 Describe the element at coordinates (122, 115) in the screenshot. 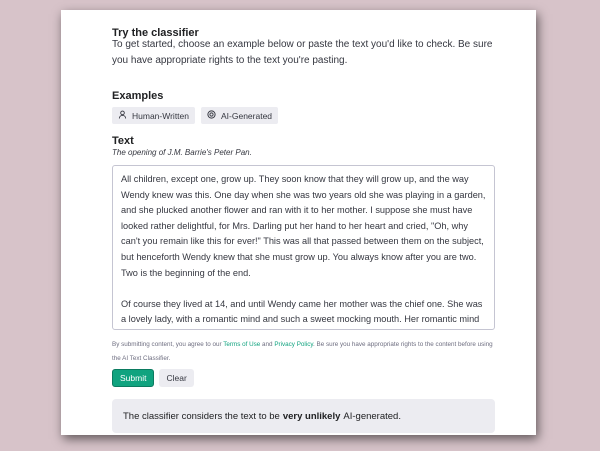

I see `person-icon` at that location.